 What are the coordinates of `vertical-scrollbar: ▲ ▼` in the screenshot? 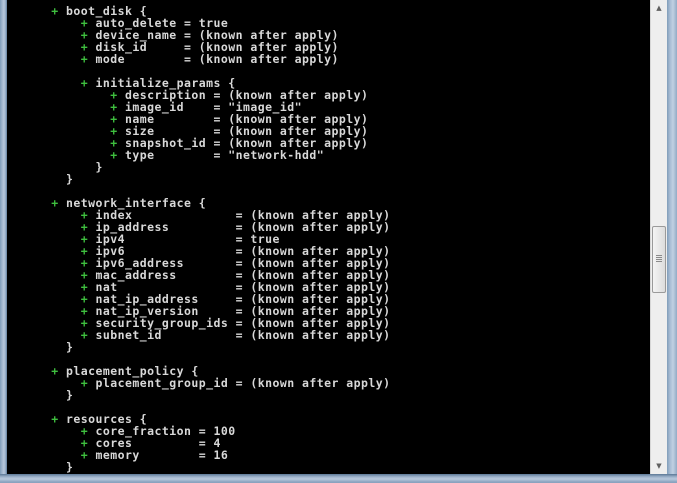 It's located at (658, 237).